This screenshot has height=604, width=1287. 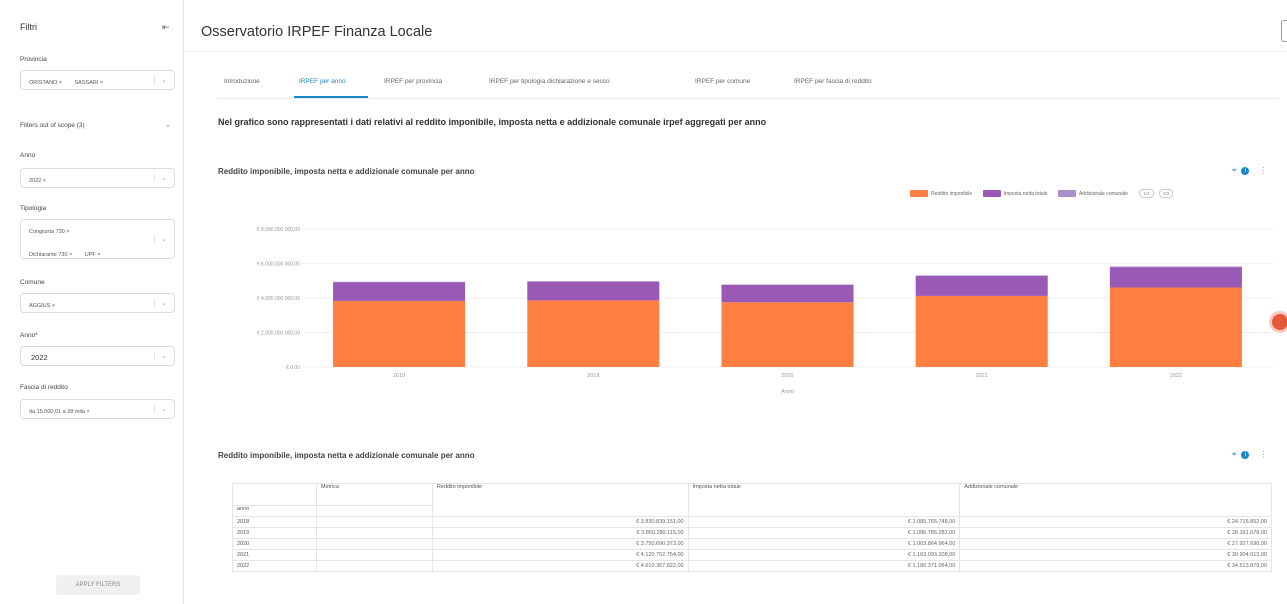 I want to click on collapse-panel-icon: ⇤, so click(x=166, y=27).